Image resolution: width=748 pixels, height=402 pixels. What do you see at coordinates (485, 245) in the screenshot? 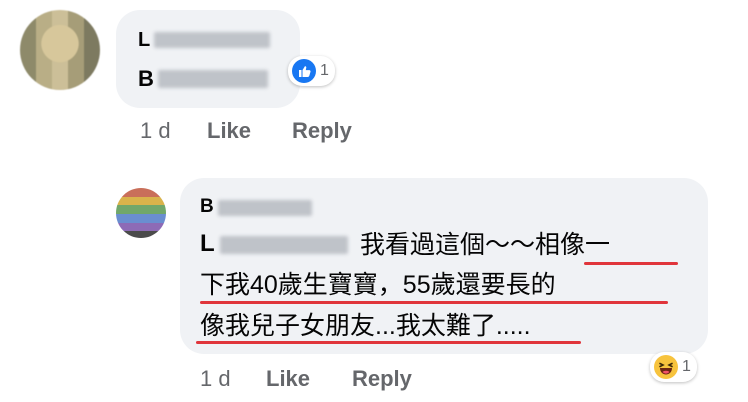
I see `reply-text-line-1: 我看過這個～～相像一` at bounding box center [485, 245].